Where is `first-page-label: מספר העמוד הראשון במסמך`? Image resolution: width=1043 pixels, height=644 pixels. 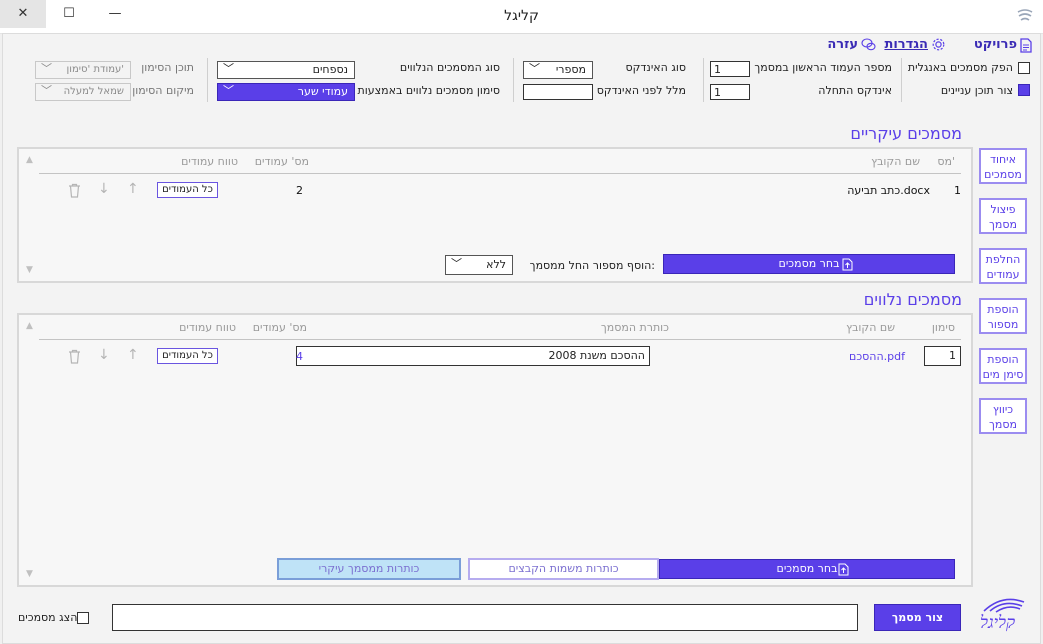
first-page-label: מספר העמוד הראשון במסמך is located at coordinates (823, 67).